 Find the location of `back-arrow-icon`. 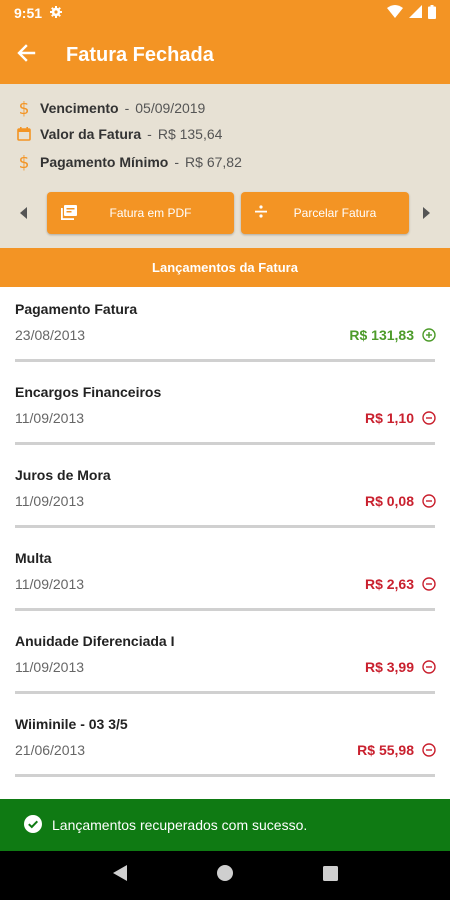

back-arrow-icon is located at coordinates (26, 55).